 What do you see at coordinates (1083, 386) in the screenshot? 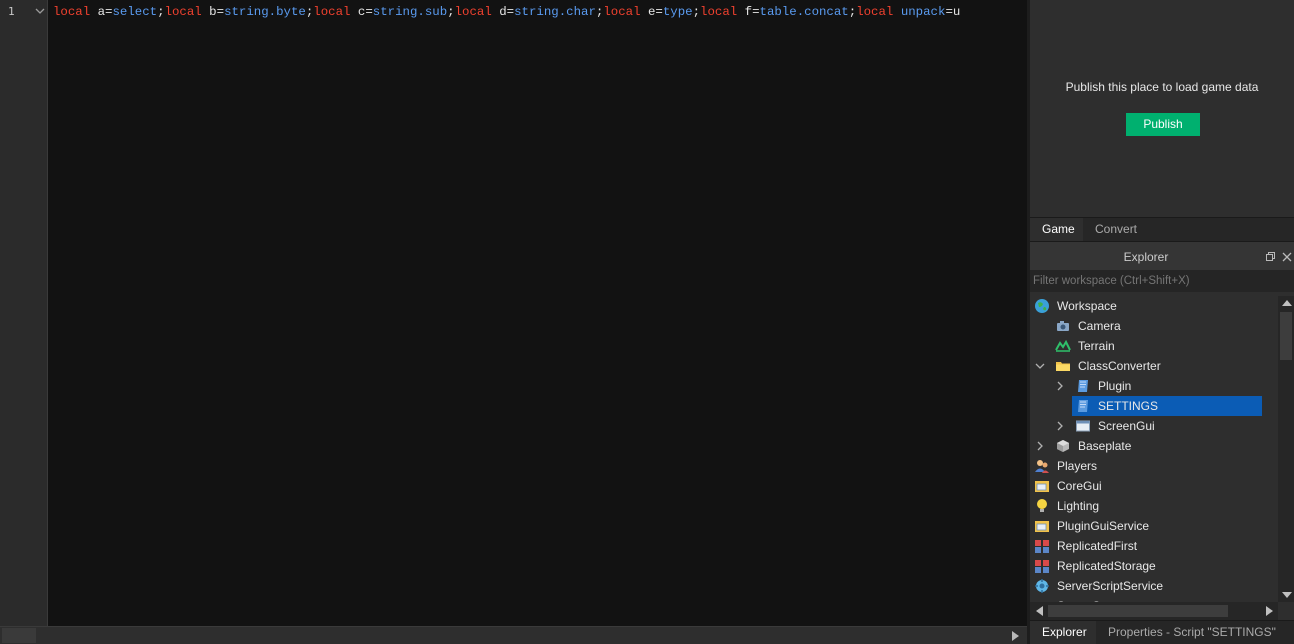
I see `script-icon` at bounding box center [1083, 386].